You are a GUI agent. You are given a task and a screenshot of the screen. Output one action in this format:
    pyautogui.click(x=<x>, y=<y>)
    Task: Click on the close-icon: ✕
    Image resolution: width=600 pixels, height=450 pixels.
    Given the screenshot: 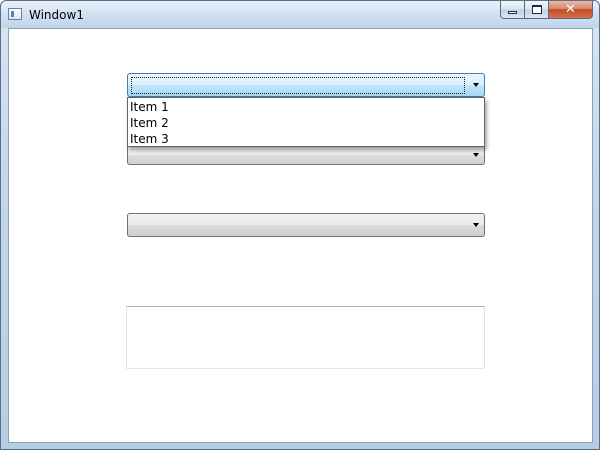 What is the action you would take?
    pyautogui.click(x=570, y=9)
    